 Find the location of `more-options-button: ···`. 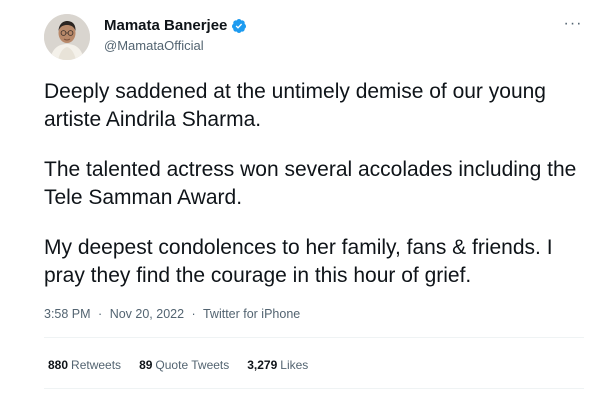

more-options-button: ··· is located at coordinates (573, 24).